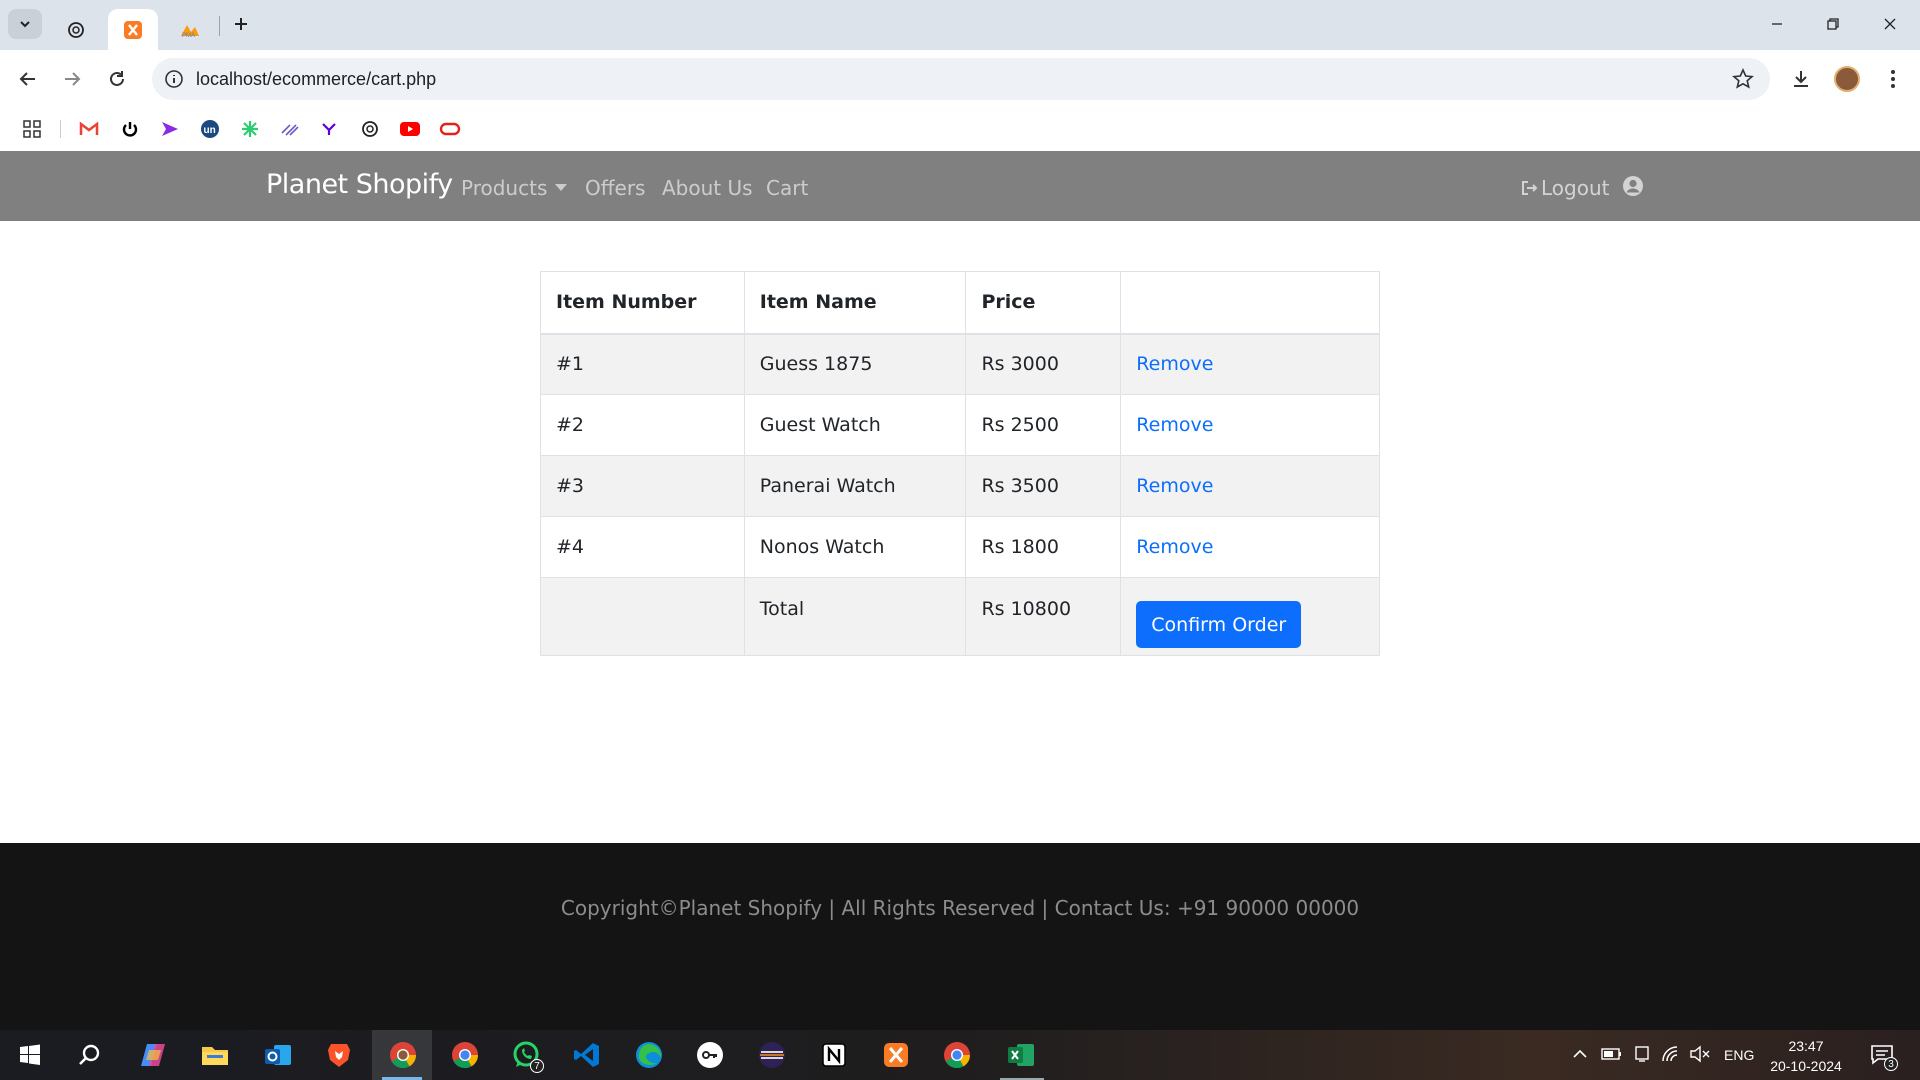  I want to click on stripes-bookmark, so click(290, 129).